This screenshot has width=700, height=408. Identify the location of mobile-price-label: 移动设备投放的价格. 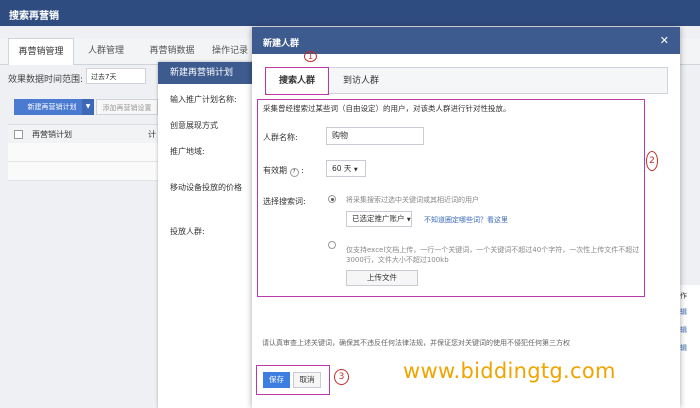
(206, 187).